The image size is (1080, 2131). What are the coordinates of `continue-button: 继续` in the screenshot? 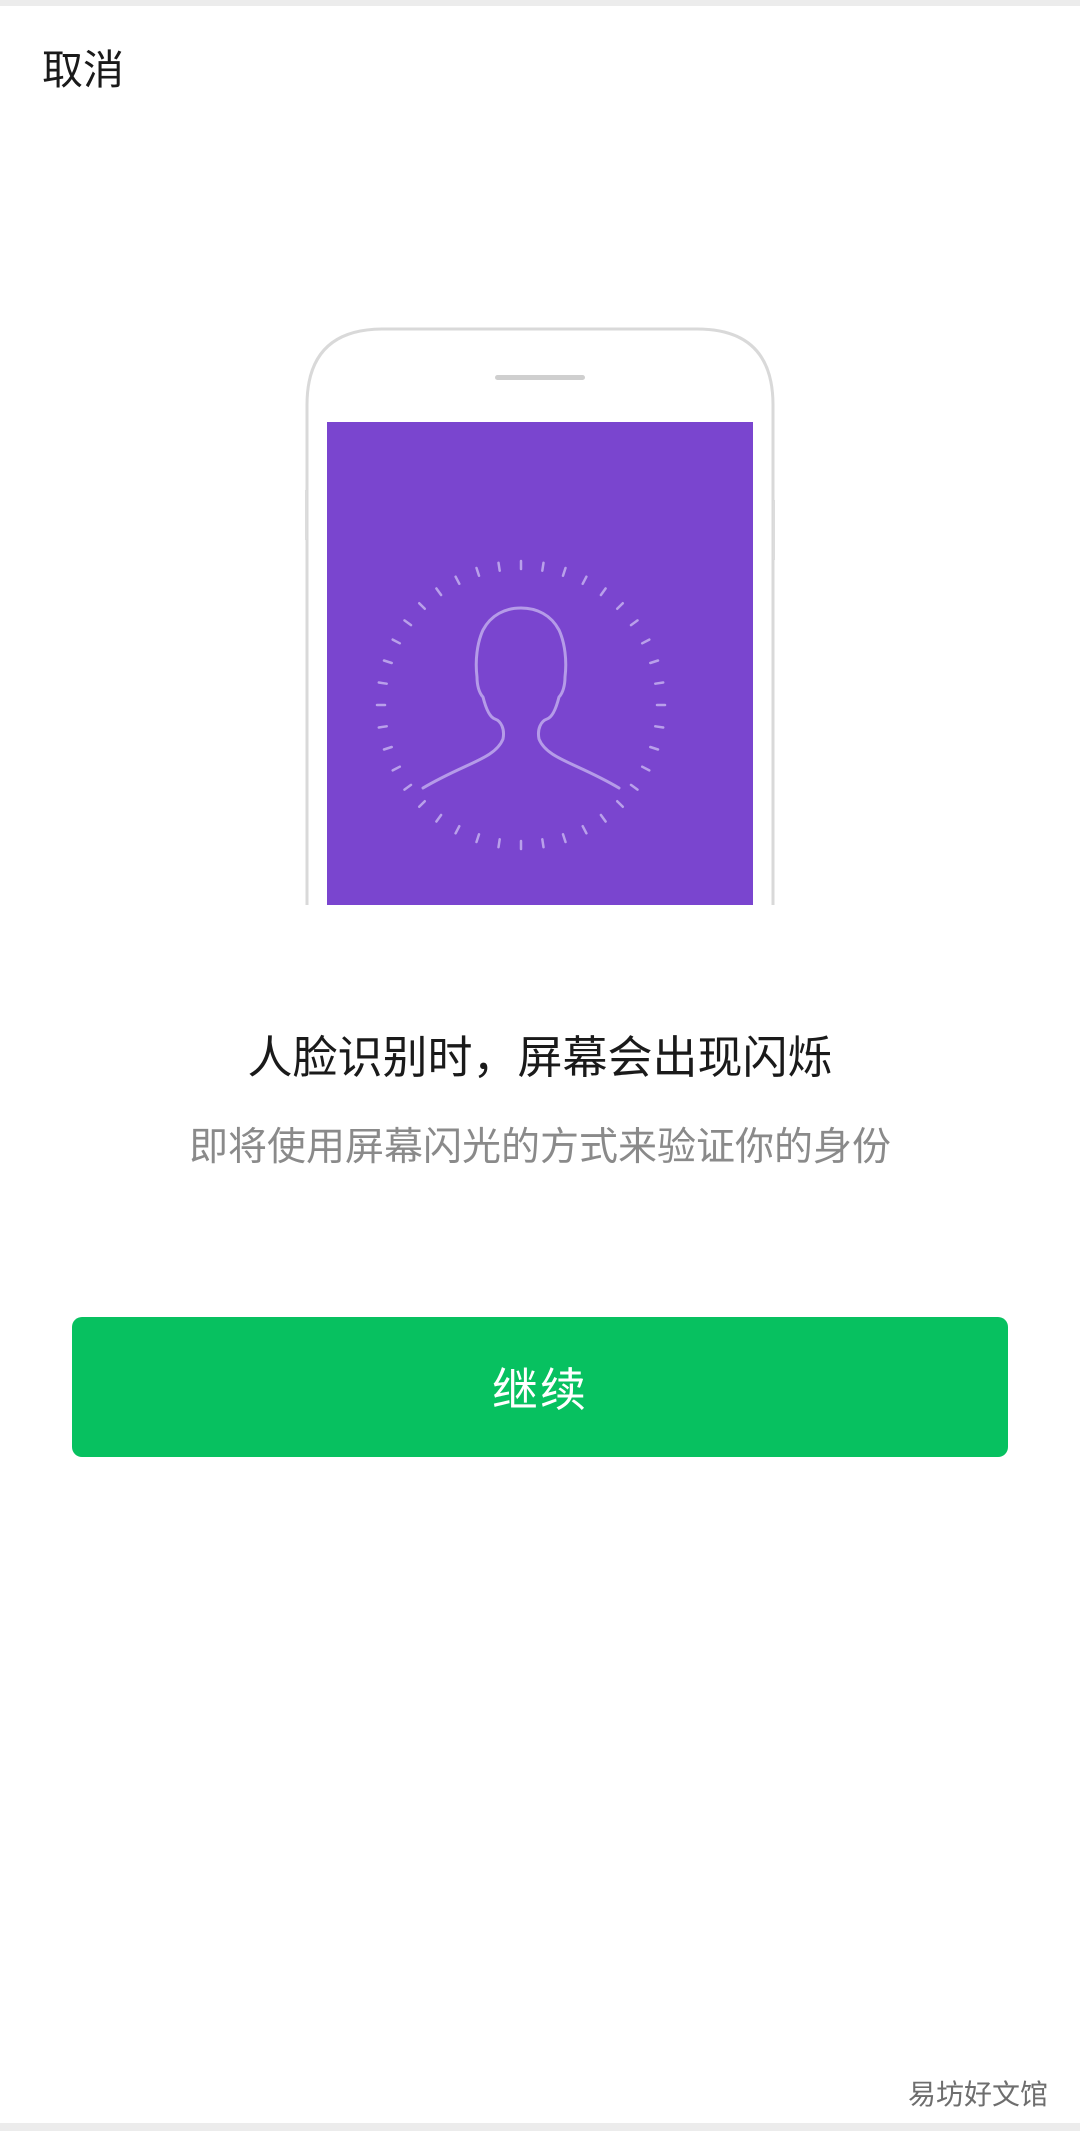 It's located at (540, 1387).